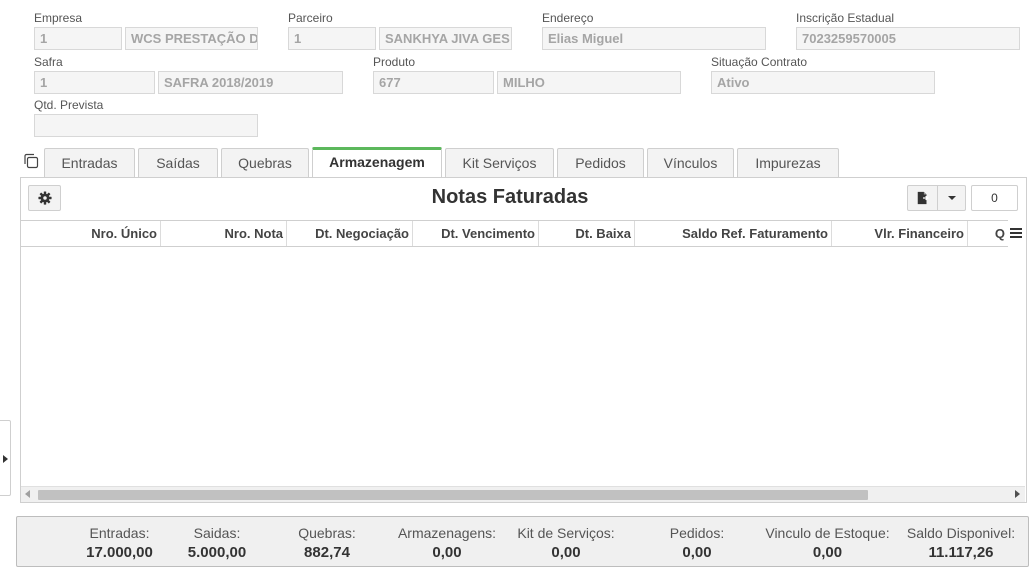 The width and height of the screenshot is (1032, 569). I want to click on qtd-prevista-label: Qtd. Prevista, so click(69, 105).